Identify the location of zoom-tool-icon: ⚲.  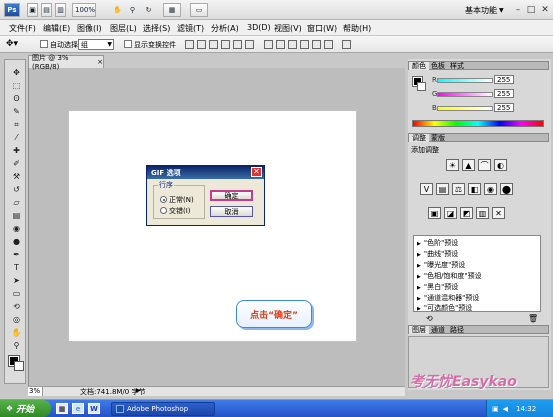
(132, 10).